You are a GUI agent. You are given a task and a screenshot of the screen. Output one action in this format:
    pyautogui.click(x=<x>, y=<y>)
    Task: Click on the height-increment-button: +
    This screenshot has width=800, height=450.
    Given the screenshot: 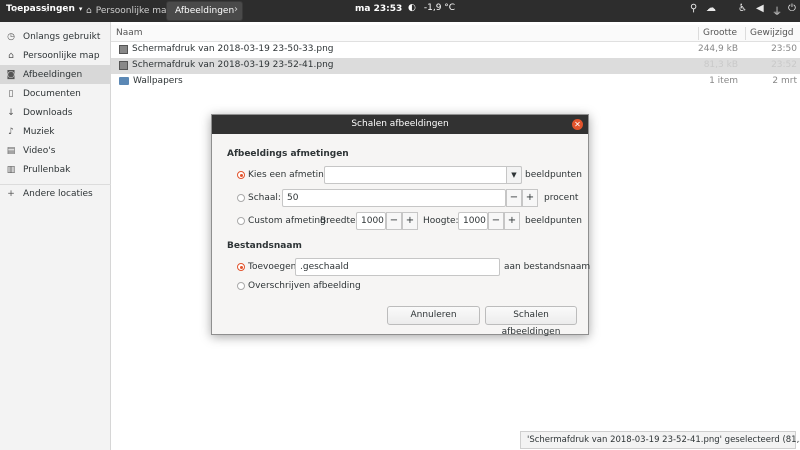 What is the action you would take?
    pyautogui.click(x=512, y=221)
    